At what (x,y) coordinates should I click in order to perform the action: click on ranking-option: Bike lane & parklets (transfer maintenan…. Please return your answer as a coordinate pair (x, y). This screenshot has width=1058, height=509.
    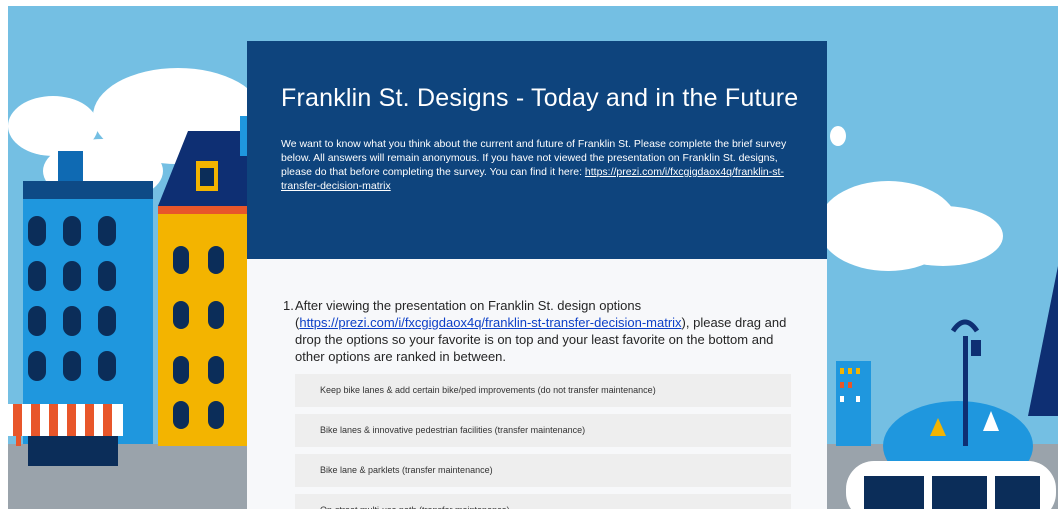
    Looking at the image, I should click on (543, 470).